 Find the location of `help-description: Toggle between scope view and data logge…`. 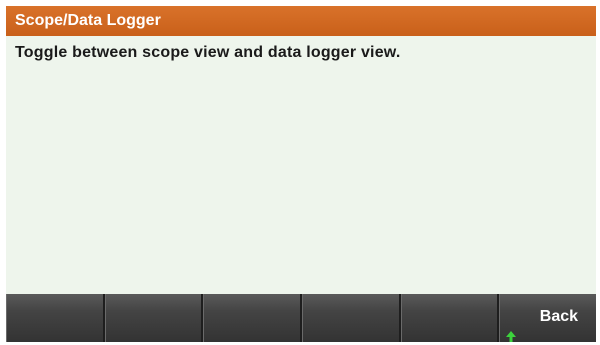

help-description: Toggle between scope view and data logge… is located at coordinates (208, 52).